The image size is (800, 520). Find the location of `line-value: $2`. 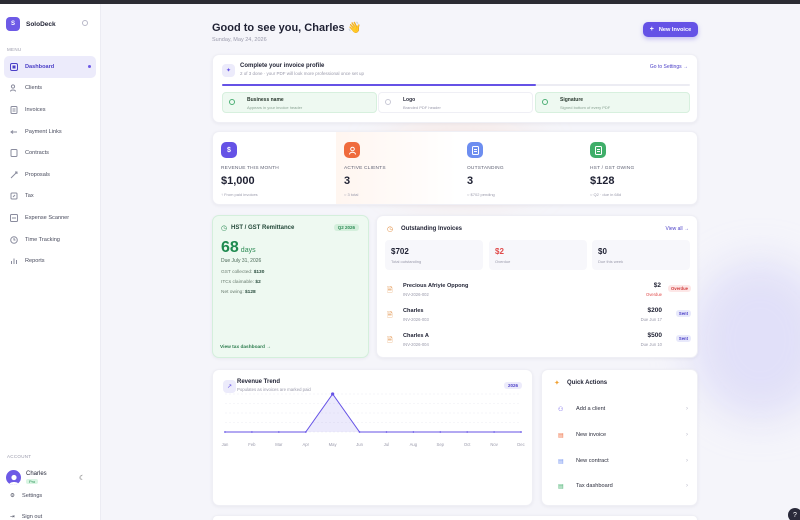

line-value: $2 is located at coordinates (258, 282).